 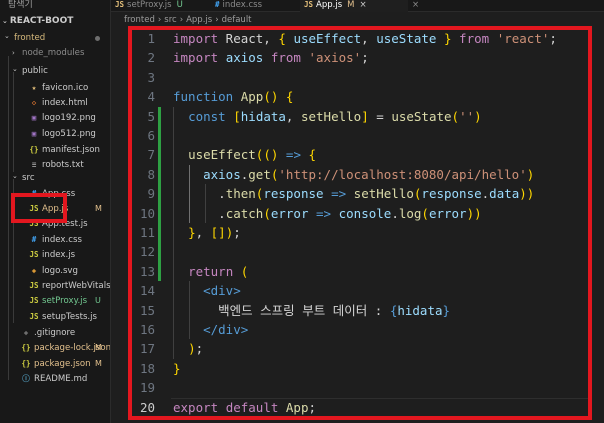 I want to click on workspace-name: REACT-BOOT, so click(x=41, y=21).